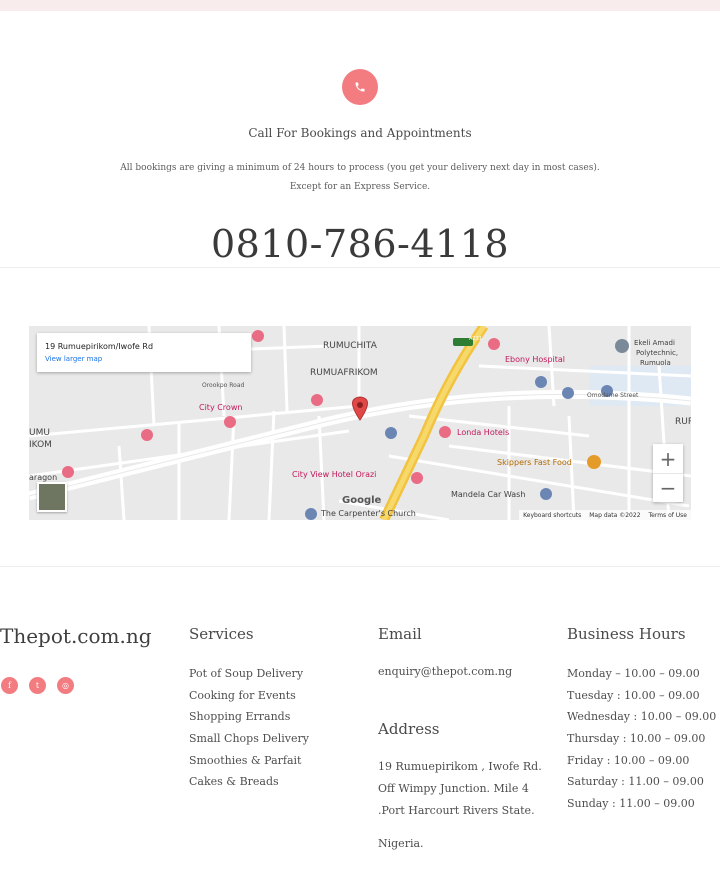 This screenshot has height=872, width=720. What do you see at coordinates (249, 696) in the screenshot?
I see `service-link: Cooking for Events` at bounding box center [249, 696].